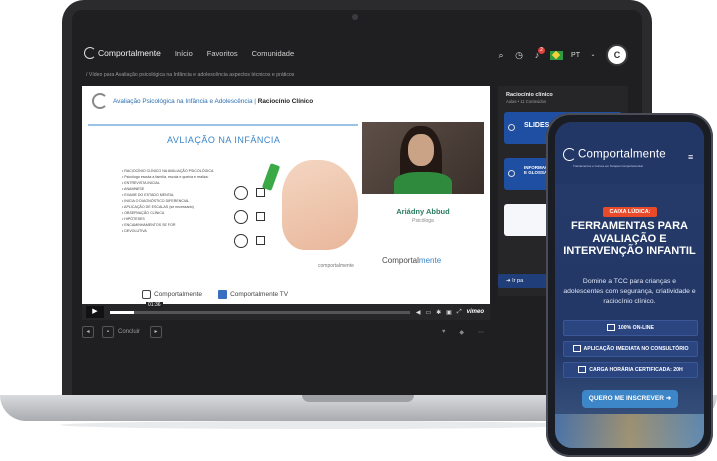  Describe the element at coordinates (537, 125) in the screenshot. I see `card-label: SLIDES` at that location.